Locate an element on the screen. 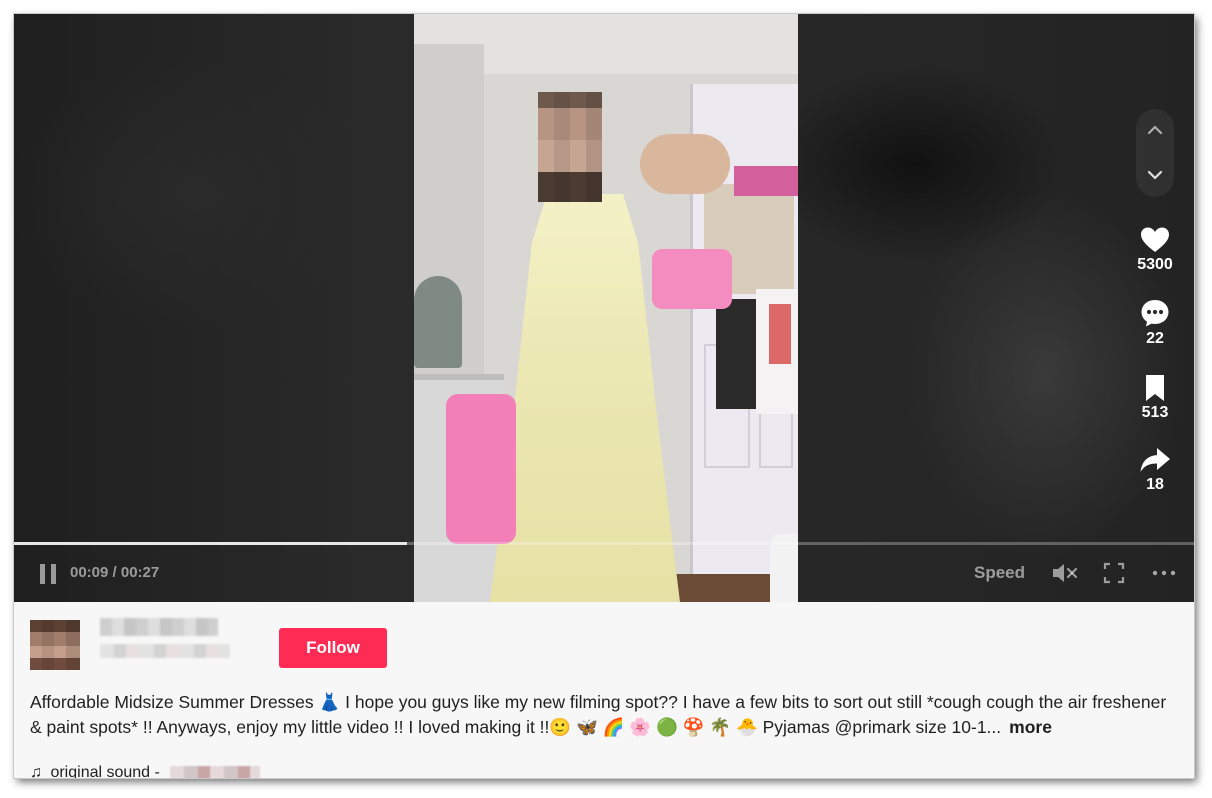 The image size is (1212, 798). like-count: 5300 is located at coordinates (1155, 264).